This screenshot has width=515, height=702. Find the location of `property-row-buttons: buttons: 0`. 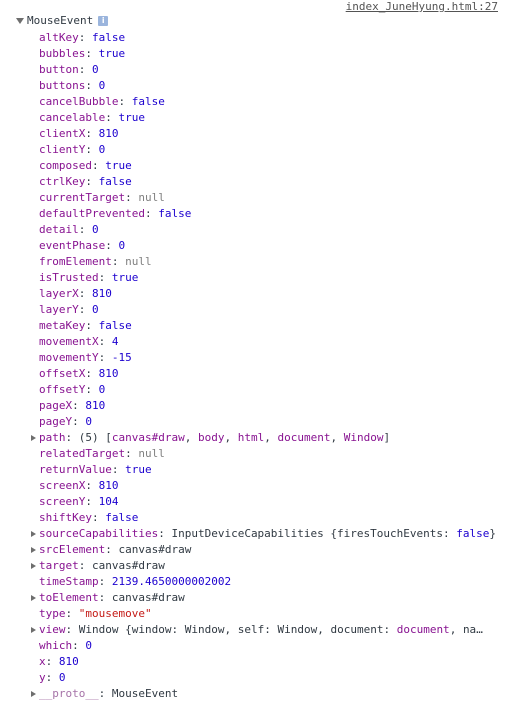

property-row-buttons: buttons: 0 is located at coordinates (248, 86).